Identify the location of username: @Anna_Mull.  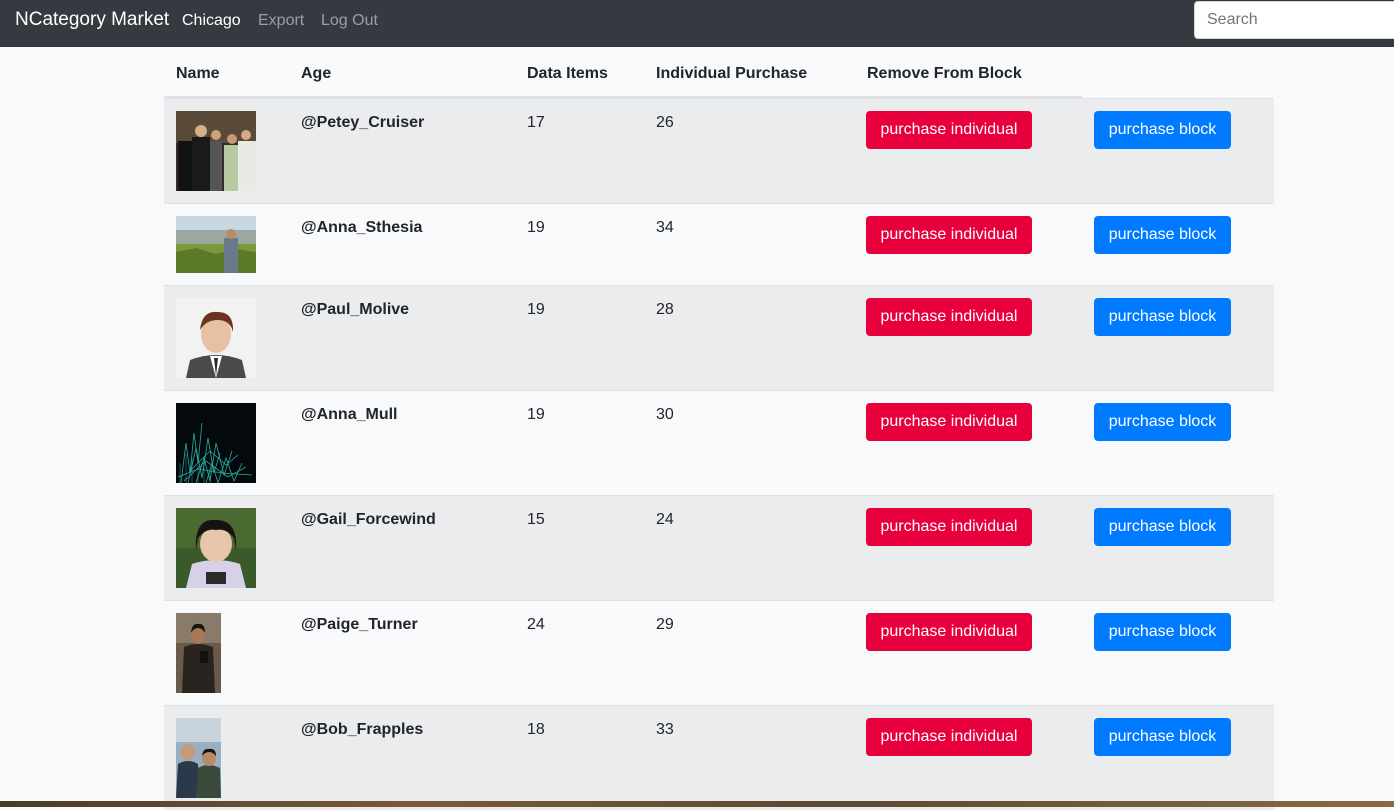
(349, 414).